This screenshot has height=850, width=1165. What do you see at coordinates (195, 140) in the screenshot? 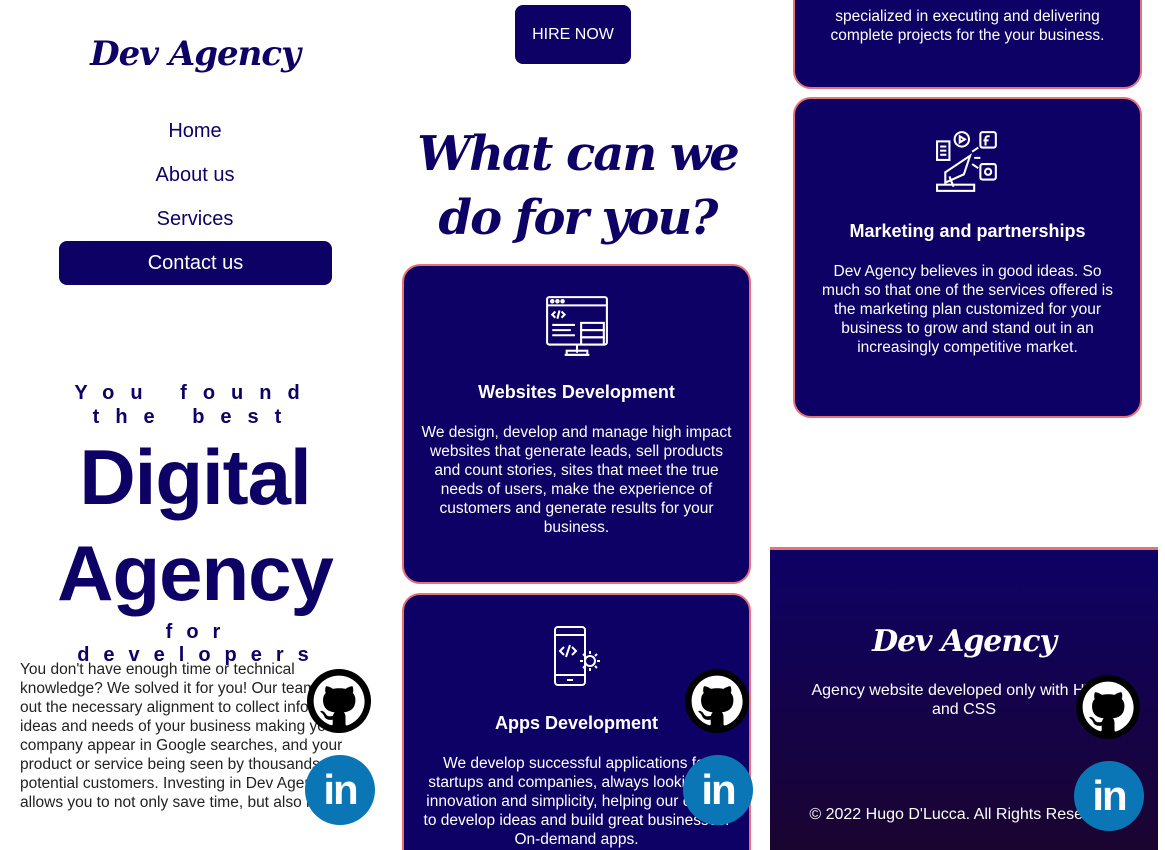
I see `nav-item-home: Home` at bounding box center [195, 140].